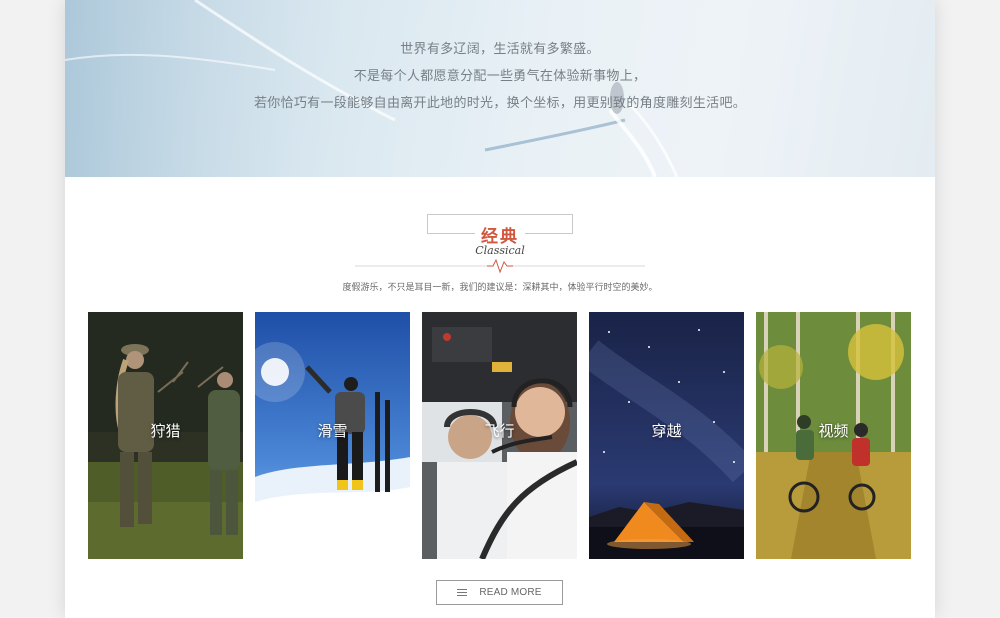  What do you see at coordinates (165, 431) in the screenshot?
I see `card-label-hunting: 狩猎` at bounding box center [165, 431].